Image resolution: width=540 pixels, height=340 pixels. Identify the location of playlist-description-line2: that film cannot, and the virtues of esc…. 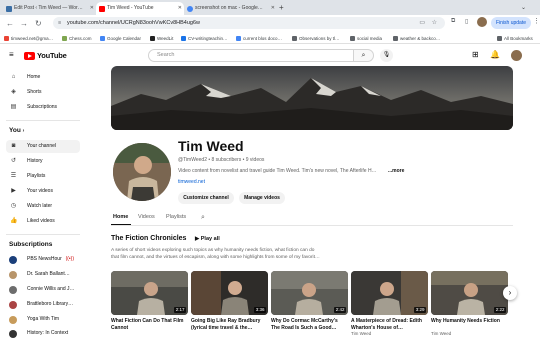
(215, 257).